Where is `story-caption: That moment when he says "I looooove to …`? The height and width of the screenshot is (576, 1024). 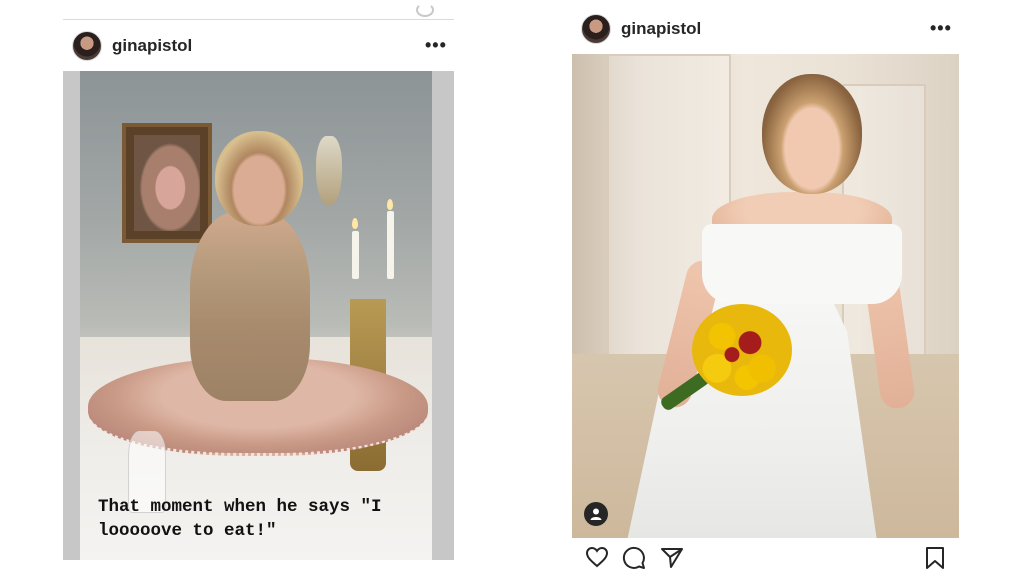
story-caption: That moment when he says "I looooove to … is located at coordinates (245, 519).